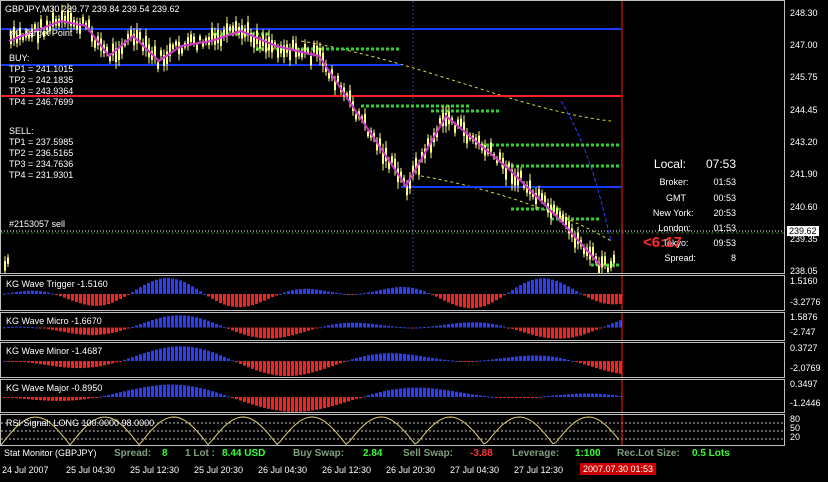 This screenshot has width=828, height=482. I want to click on wave-minor-title: KG Wave Minor -1.4687, so click(54, 351).